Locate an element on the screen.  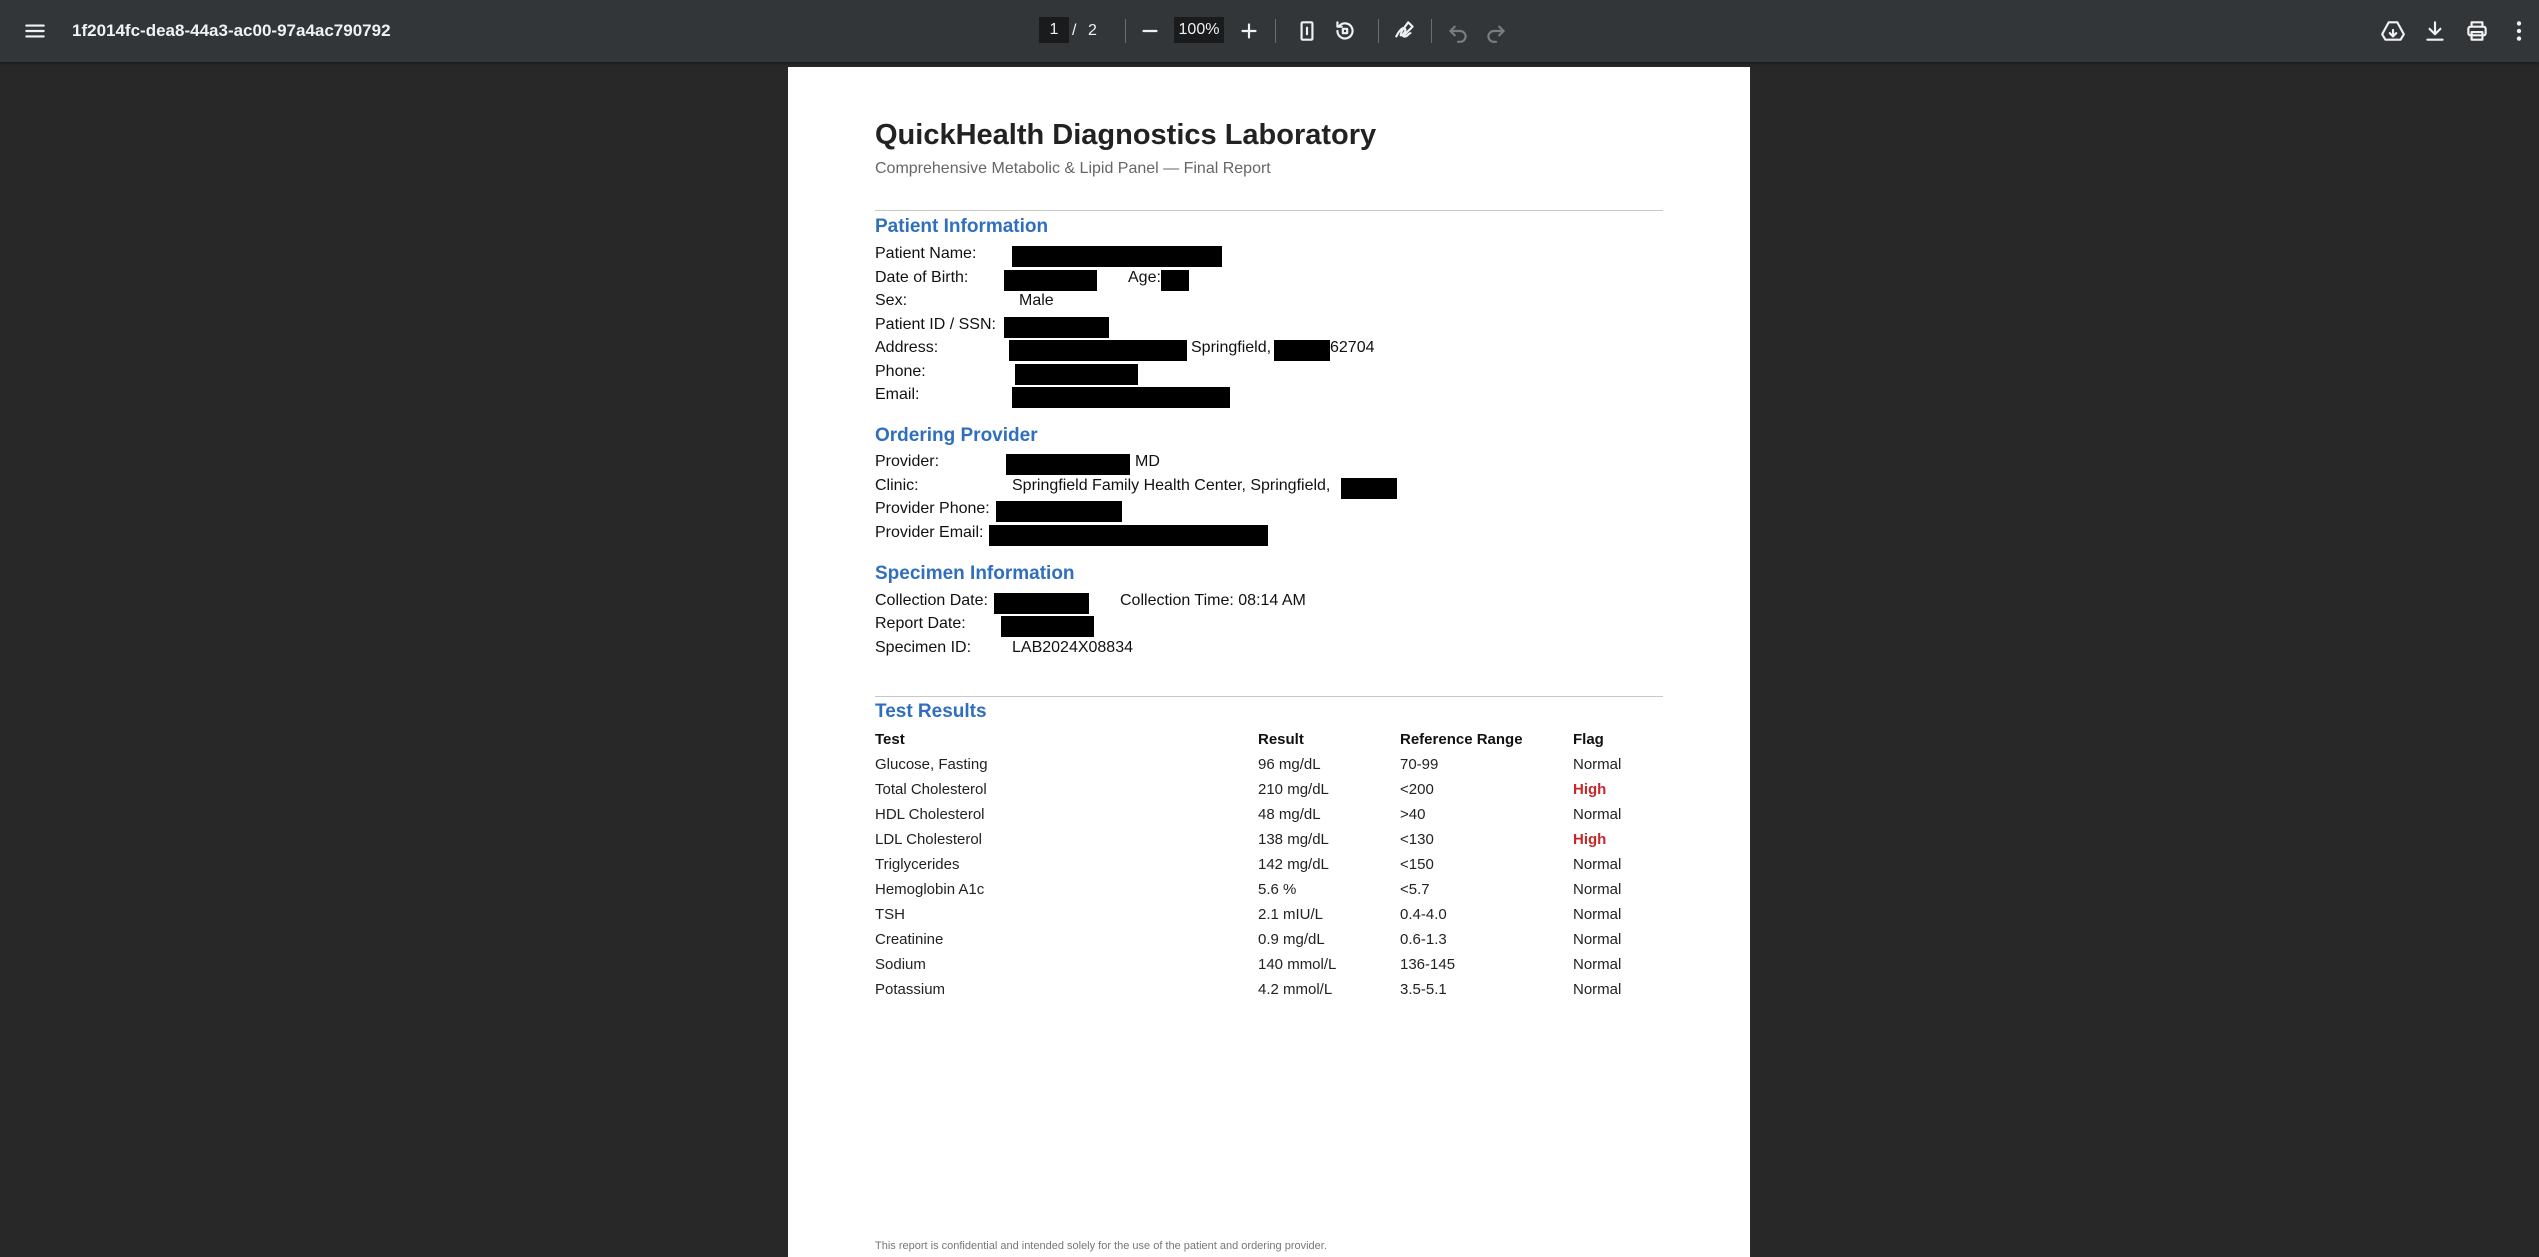
test-reference-range: <130 is located at coordinates (1417, 839).